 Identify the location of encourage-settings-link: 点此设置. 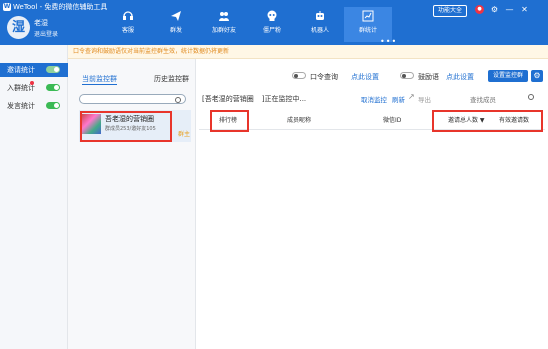
(460, 77).